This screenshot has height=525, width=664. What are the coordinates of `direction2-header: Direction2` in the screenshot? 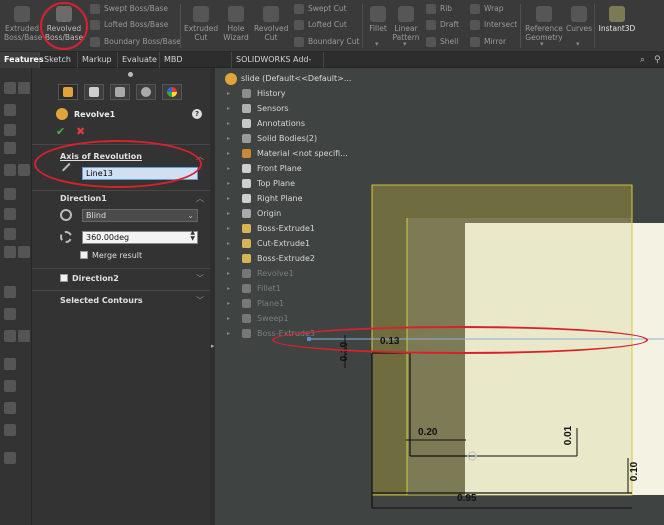 It's located at (95, 278).